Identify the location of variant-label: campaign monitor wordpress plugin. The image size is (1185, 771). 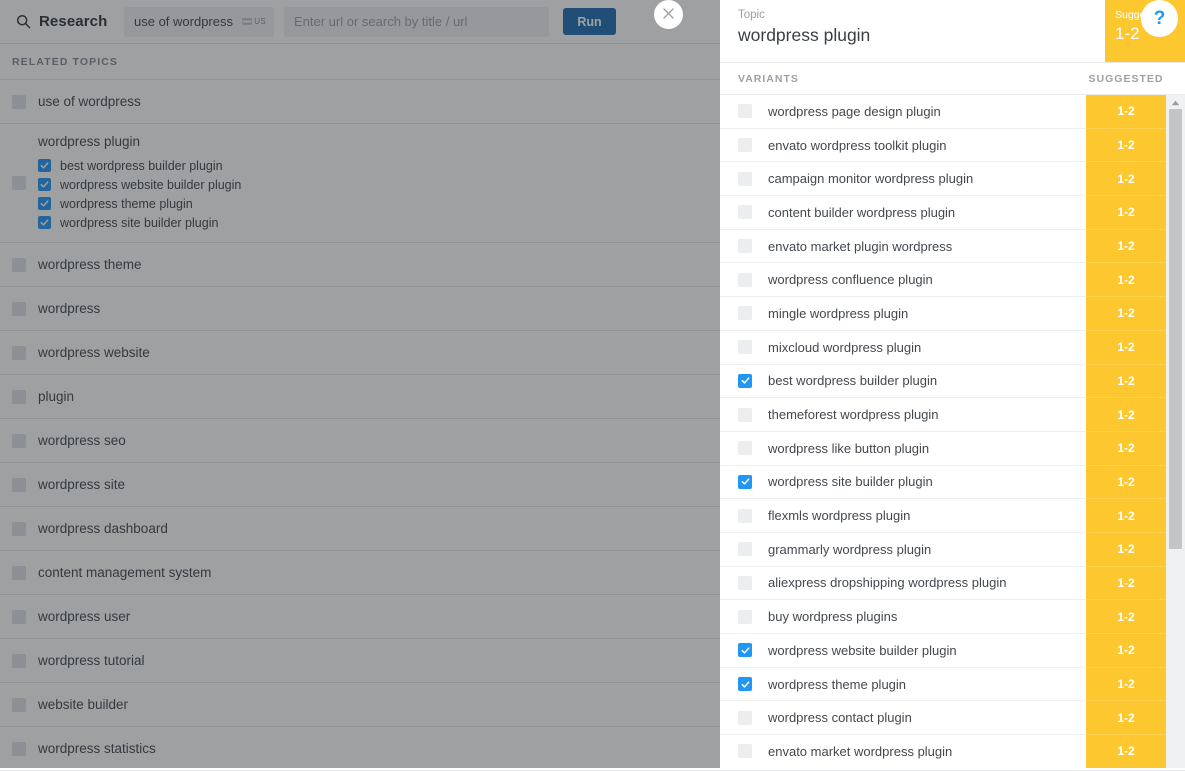
(871, 179).